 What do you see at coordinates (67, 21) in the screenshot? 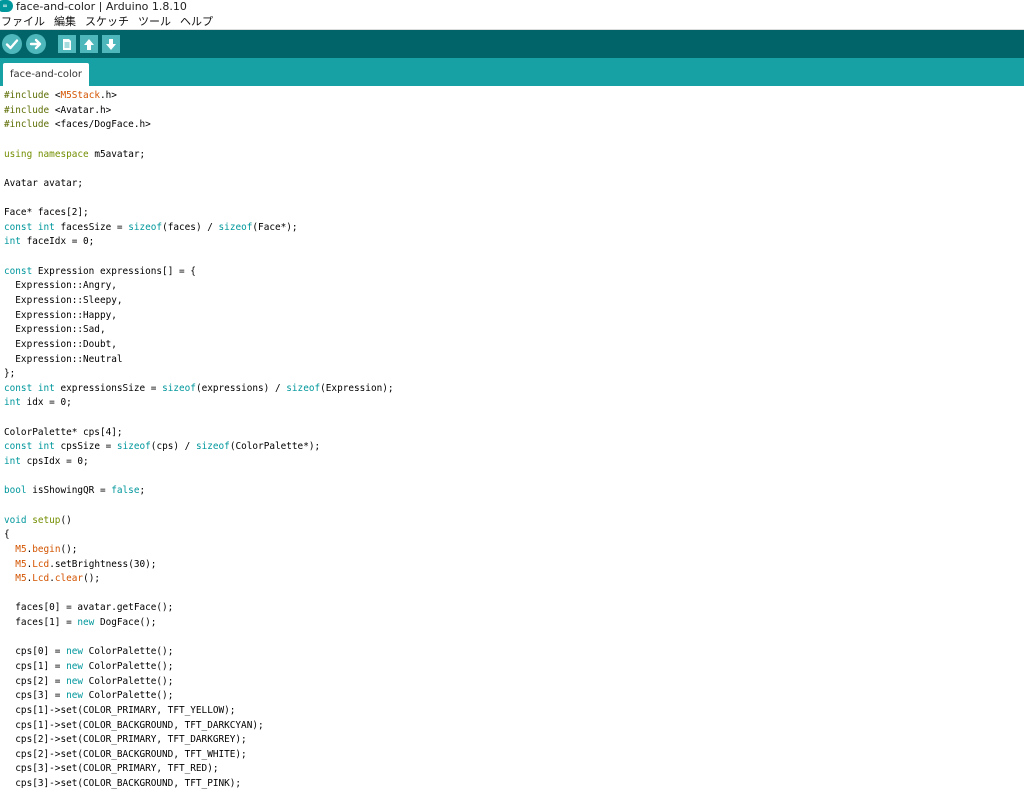
I see `menu-edit: 編集` at bounding box center [67, 21].